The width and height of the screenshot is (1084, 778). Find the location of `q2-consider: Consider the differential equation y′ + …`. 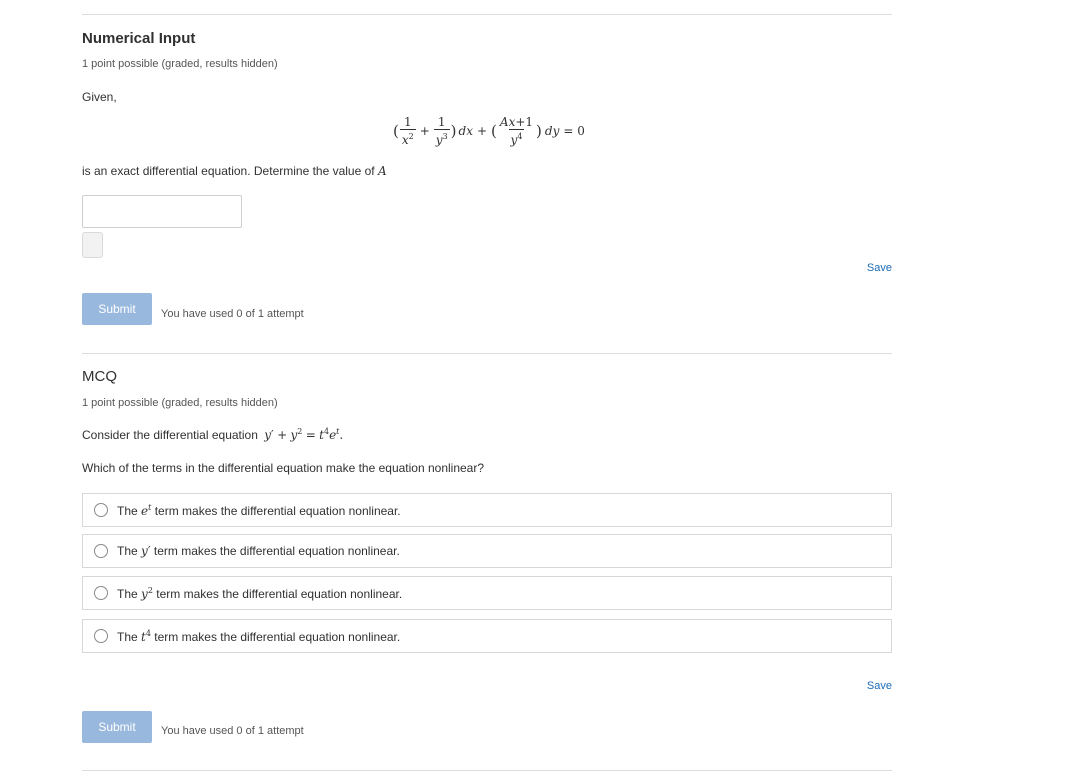

q2-consider: Consider the differential equation y′ + … is located at coordinates (212, 434).